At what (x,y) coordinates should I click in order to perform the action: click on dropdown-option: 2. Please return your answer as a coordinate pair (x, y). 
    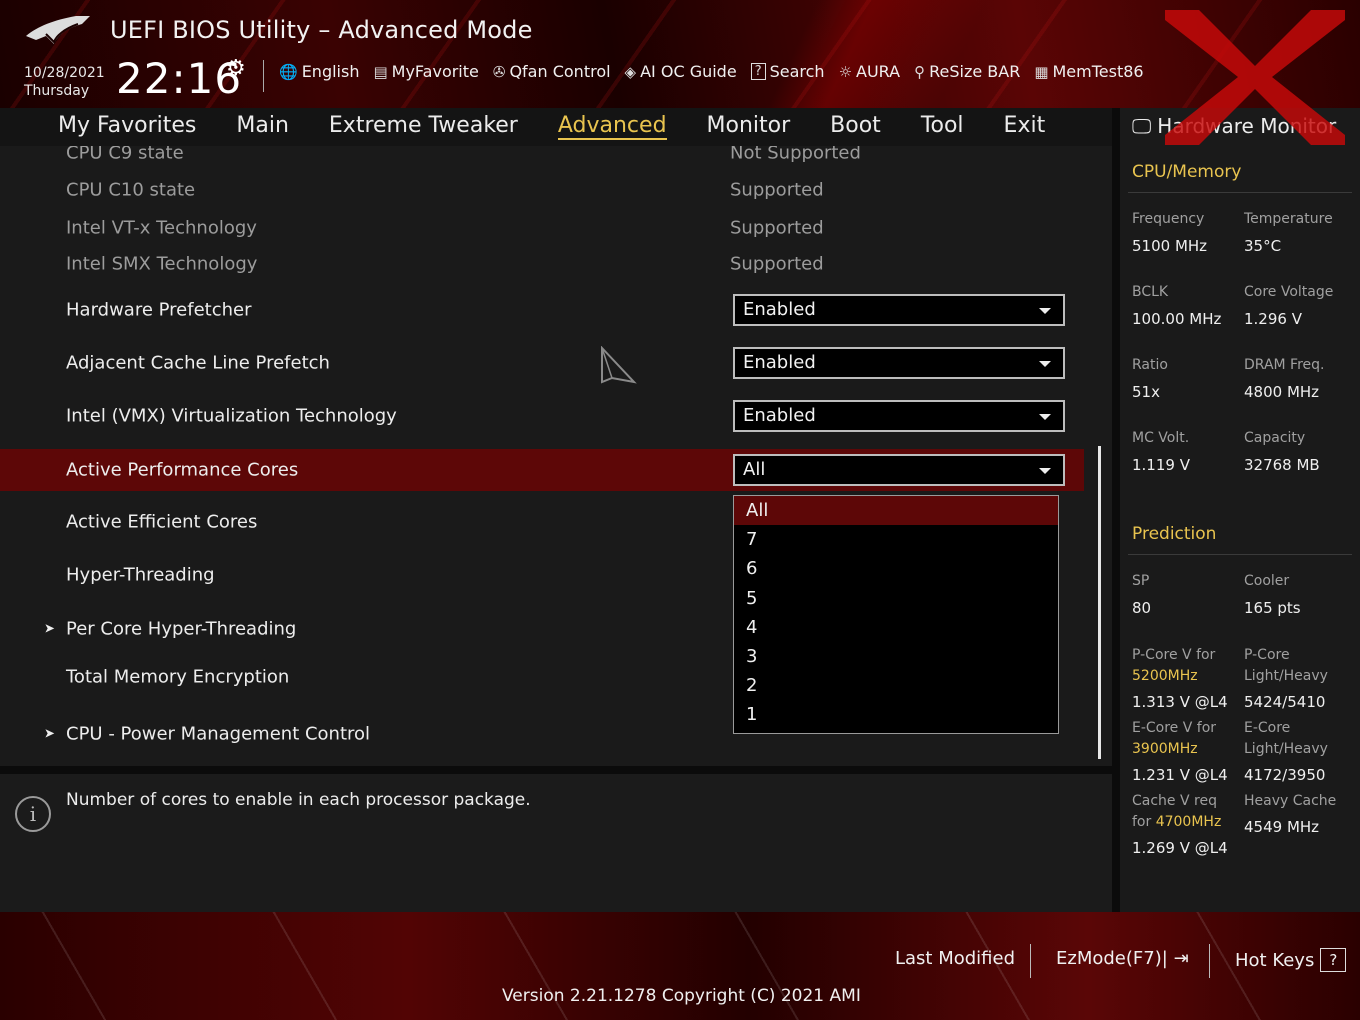
    Looking at the image, I should click on (896, 685).